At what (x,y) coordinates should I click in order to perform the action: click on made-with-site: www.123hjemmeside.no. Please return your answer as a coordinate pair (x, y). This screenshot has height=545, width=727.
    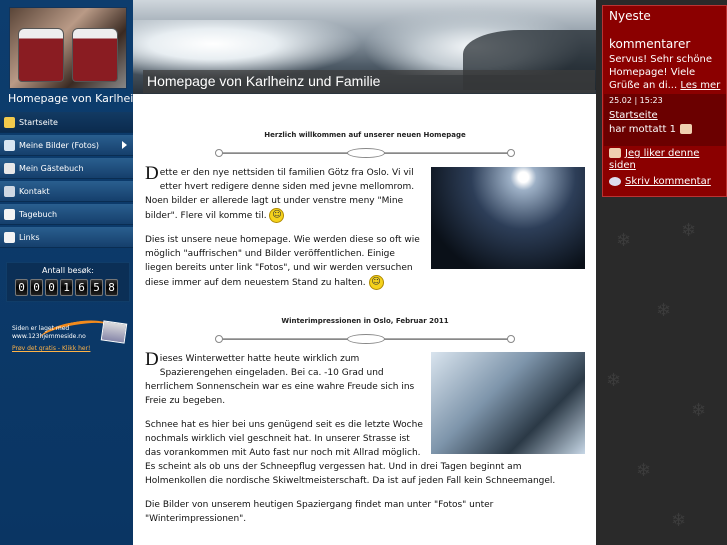
    Looking at the image, I should click on (49, 336).